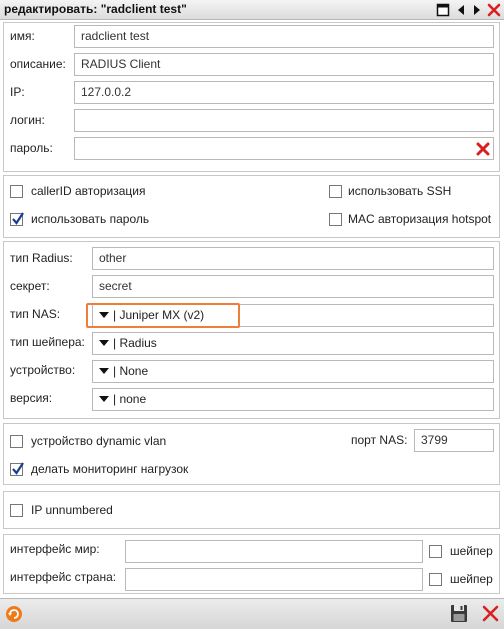 The width and height of the screenshot is (504, 629). I want to click on device-value: | None, so click(131, 371).